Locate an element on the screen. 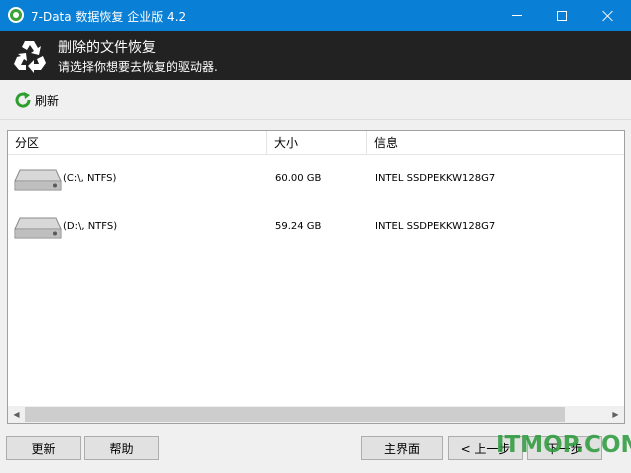 Image resolution: width=631 pixels, height=473 pixels. refresh-button: 刷新 is located at coordinates (36, 100).